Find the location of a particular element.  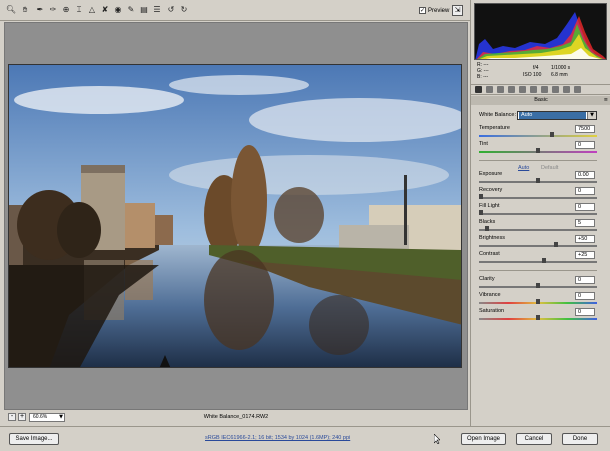

crop-tool-icon: ⌶ is located at coordinates (79, 10).